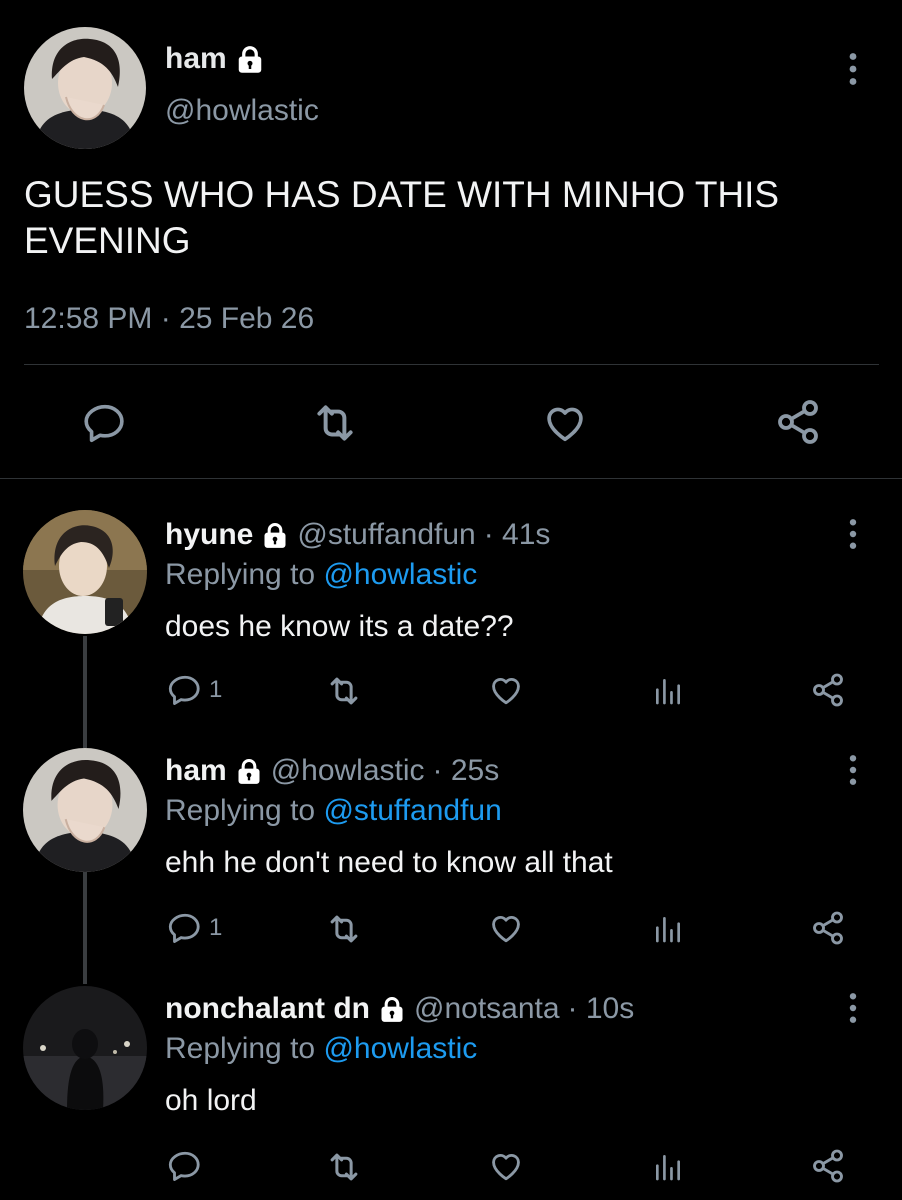 The height and width of the screenshot is (1200, 902). I want to click on reply-text: does he know its a date??, so click(339, 626).